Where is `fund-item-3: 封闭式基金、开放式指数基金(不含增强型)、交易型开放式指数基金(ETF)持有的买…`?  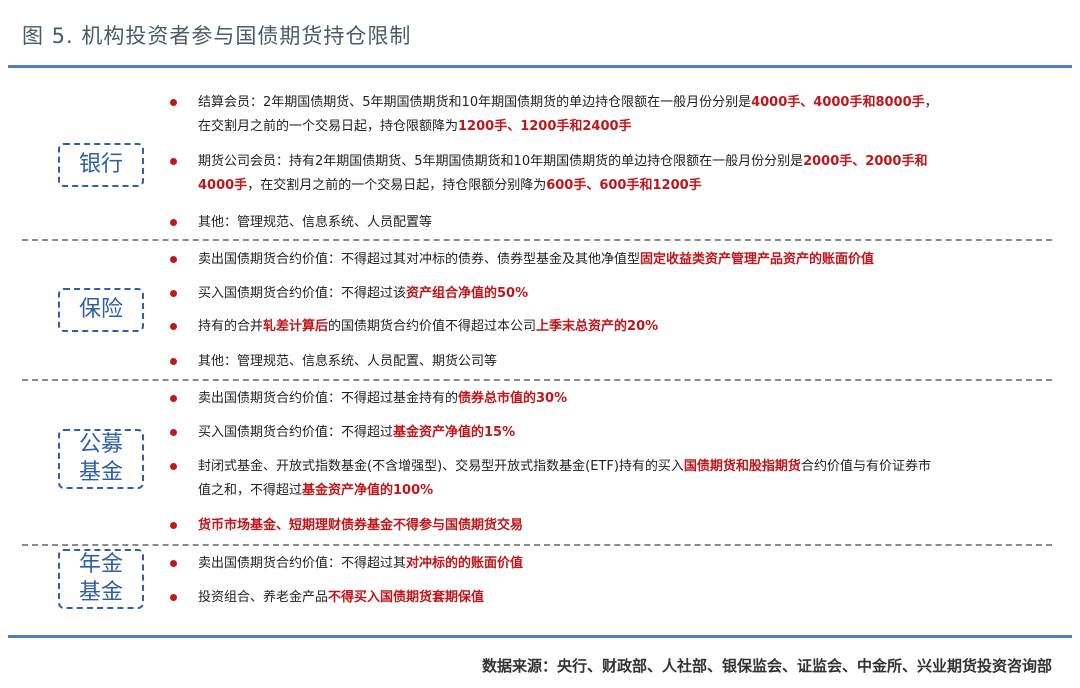 fund-item-3: 封闭式基金、开放式指数基金(不含增强型)、交易型开放式指数基金(ETF)持有的买… is located at coordinates (603, 479).